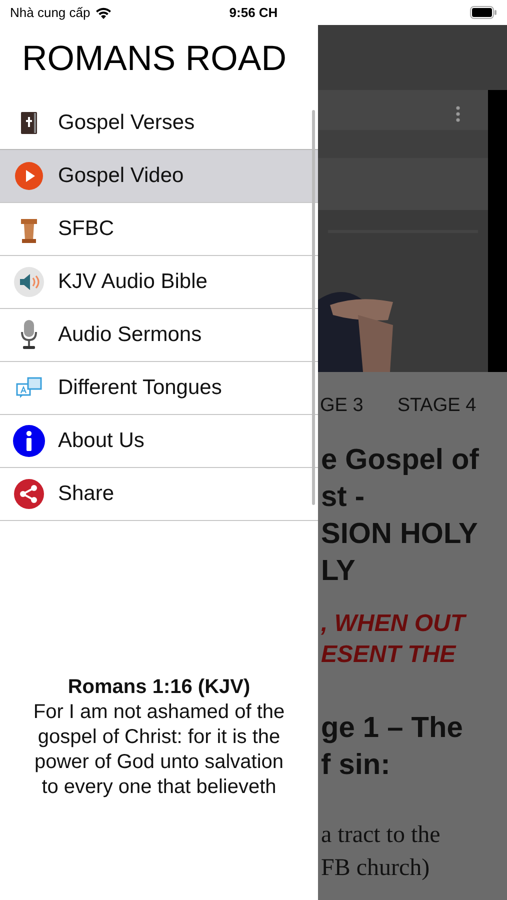 Image resolution: width=507 pixels, height=900 pixels. I want to click on menu-item: KJV Audio Bible, so click(159, 282).